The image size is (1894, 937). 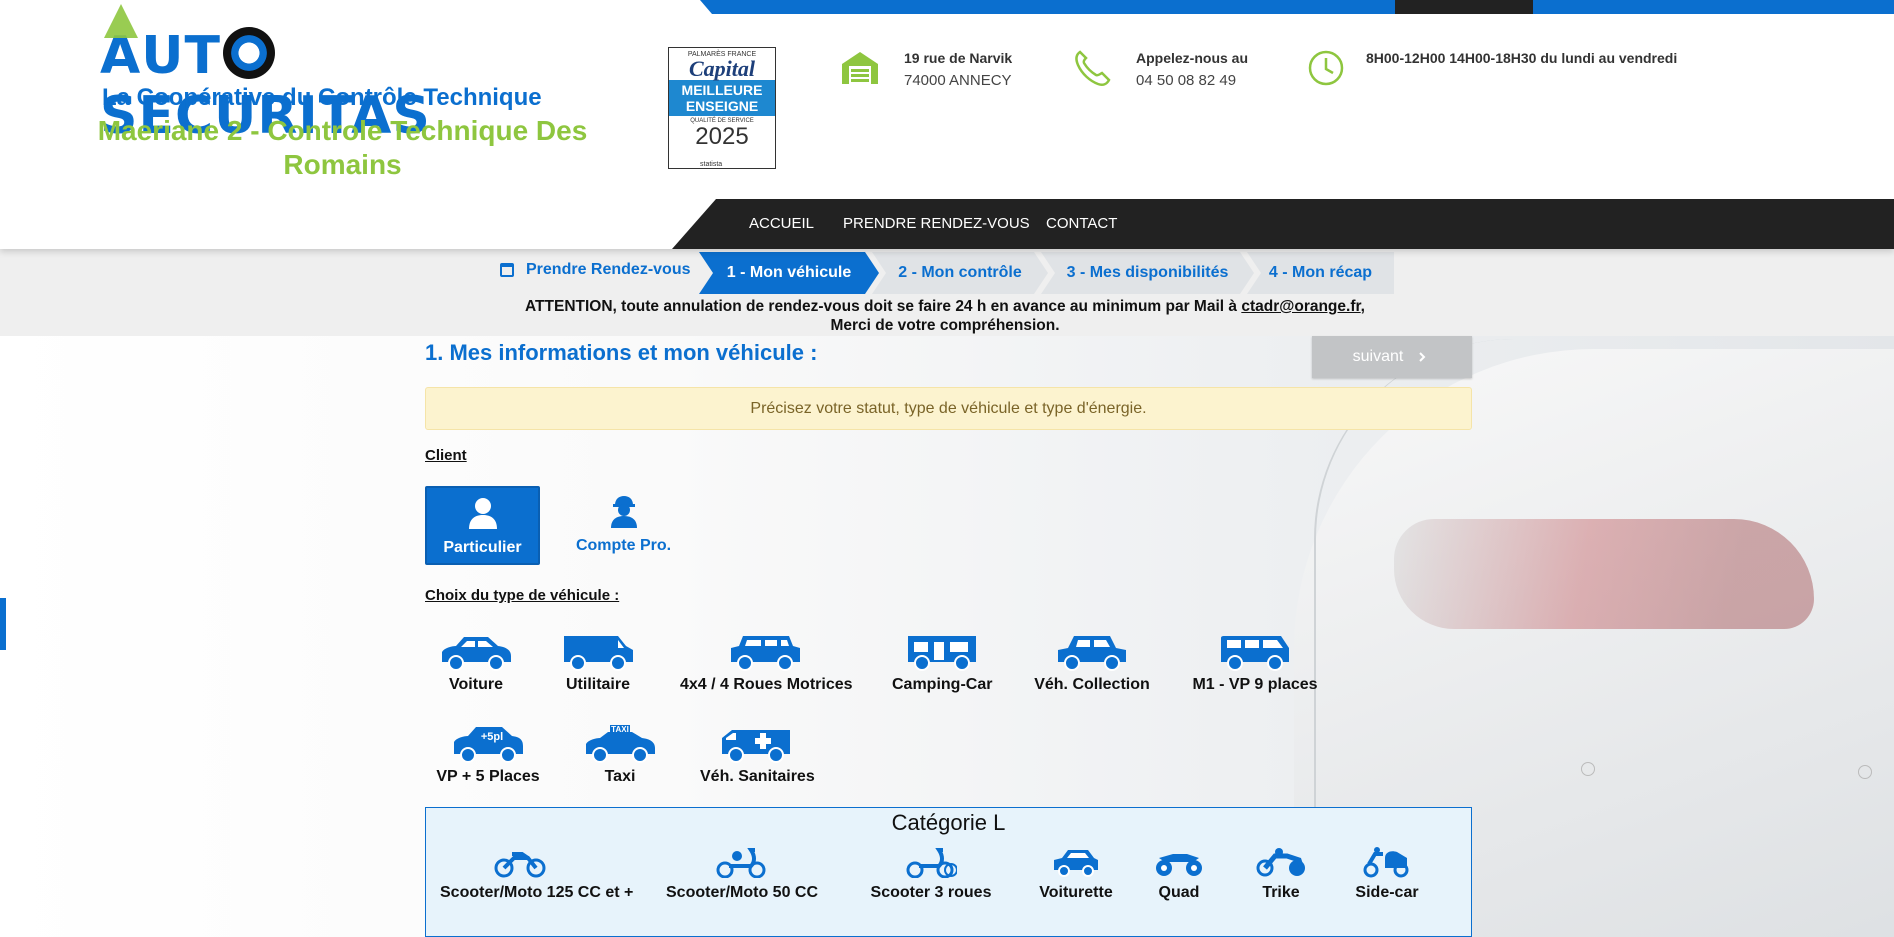 I want to click on vehicle-option-camping-car: Camping-Car, so click(x=942, y=663).